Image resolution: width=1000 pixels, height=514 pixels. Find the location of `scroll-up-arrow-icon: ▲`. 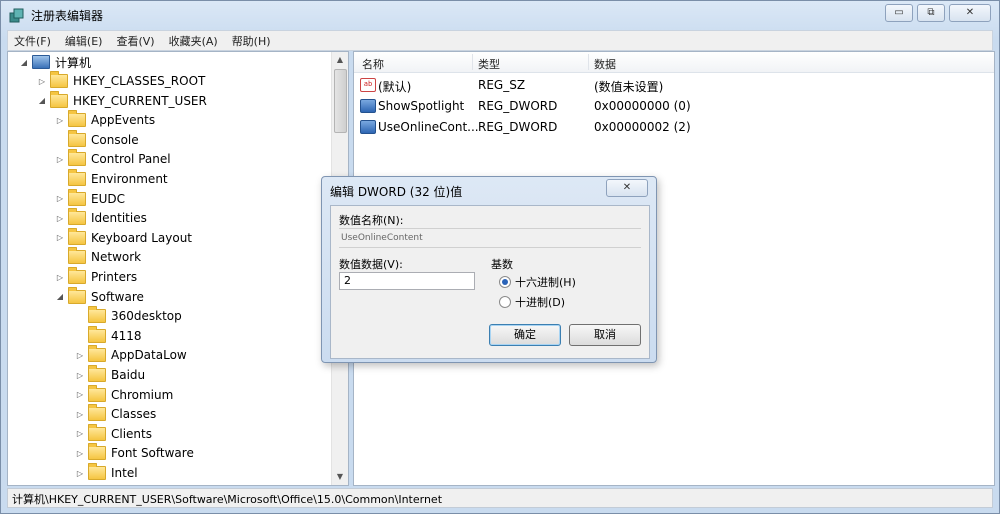

scroll-up-arrow-icon: ▲ is located at coordinates (340, 60).